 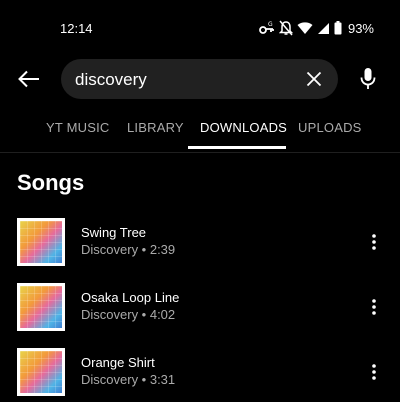 I want to click on close-icon, so click(x=314, y=79).